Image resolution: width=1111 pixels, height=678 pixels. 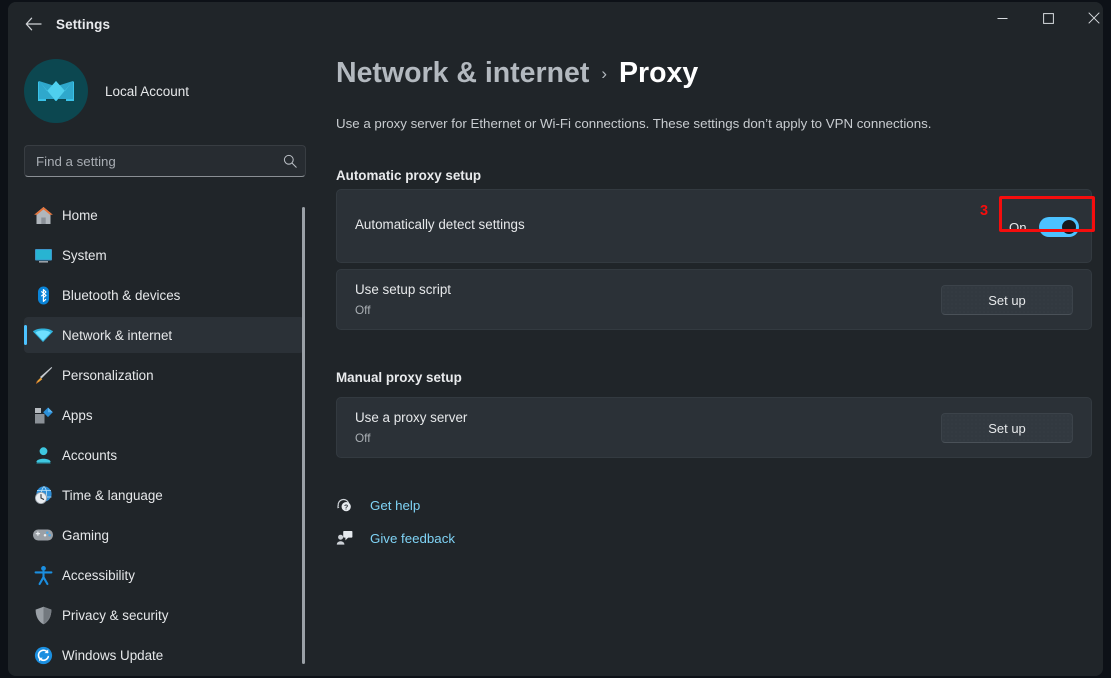 I want to click on sidebar-item-label: Accounts, so click(x=90, y=455).